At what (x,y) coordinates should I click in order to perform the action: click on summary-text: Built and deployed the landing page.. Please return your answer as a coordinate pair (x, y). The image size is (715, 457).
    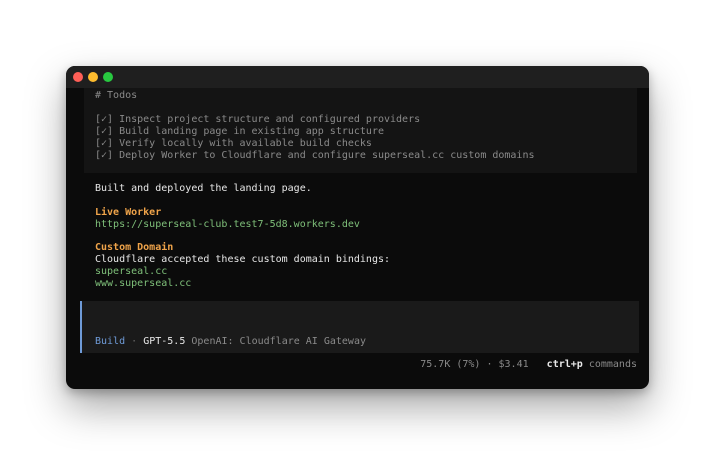
    Looking at the image, I should click on (203, 188).